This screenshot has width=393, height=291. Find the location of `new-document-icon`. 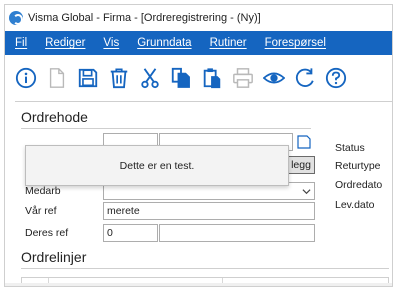

new-document-icon is located at coordinates (57, 78).